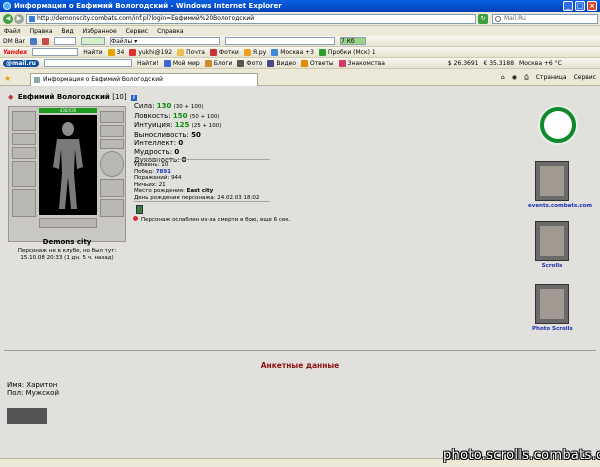 The height and width of the screenshot is (467, 600). What do you see at coordinates (552, 304) in the screenshot?
I see `photo-scrolls-banner` at bounding box center [552, 304].